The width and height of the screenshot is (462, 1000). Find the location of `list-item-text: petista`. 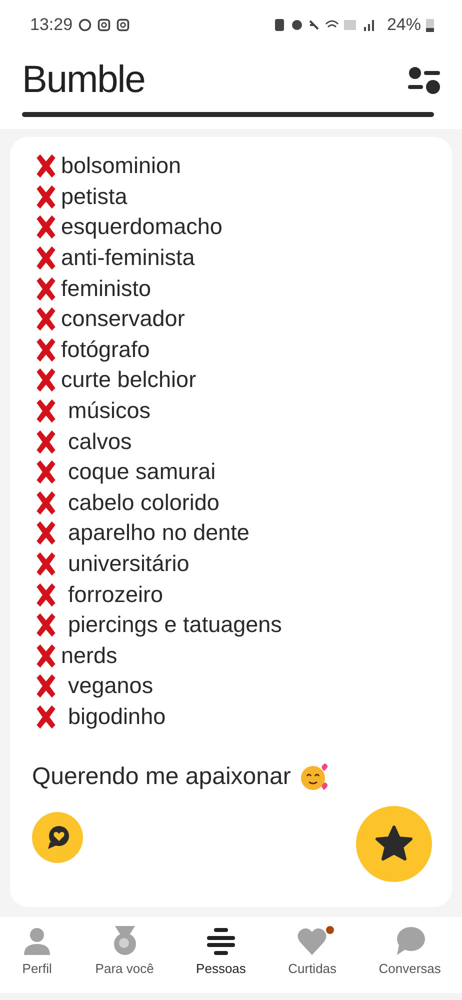

list-item-text: petista is located at coordinates (94, 197).